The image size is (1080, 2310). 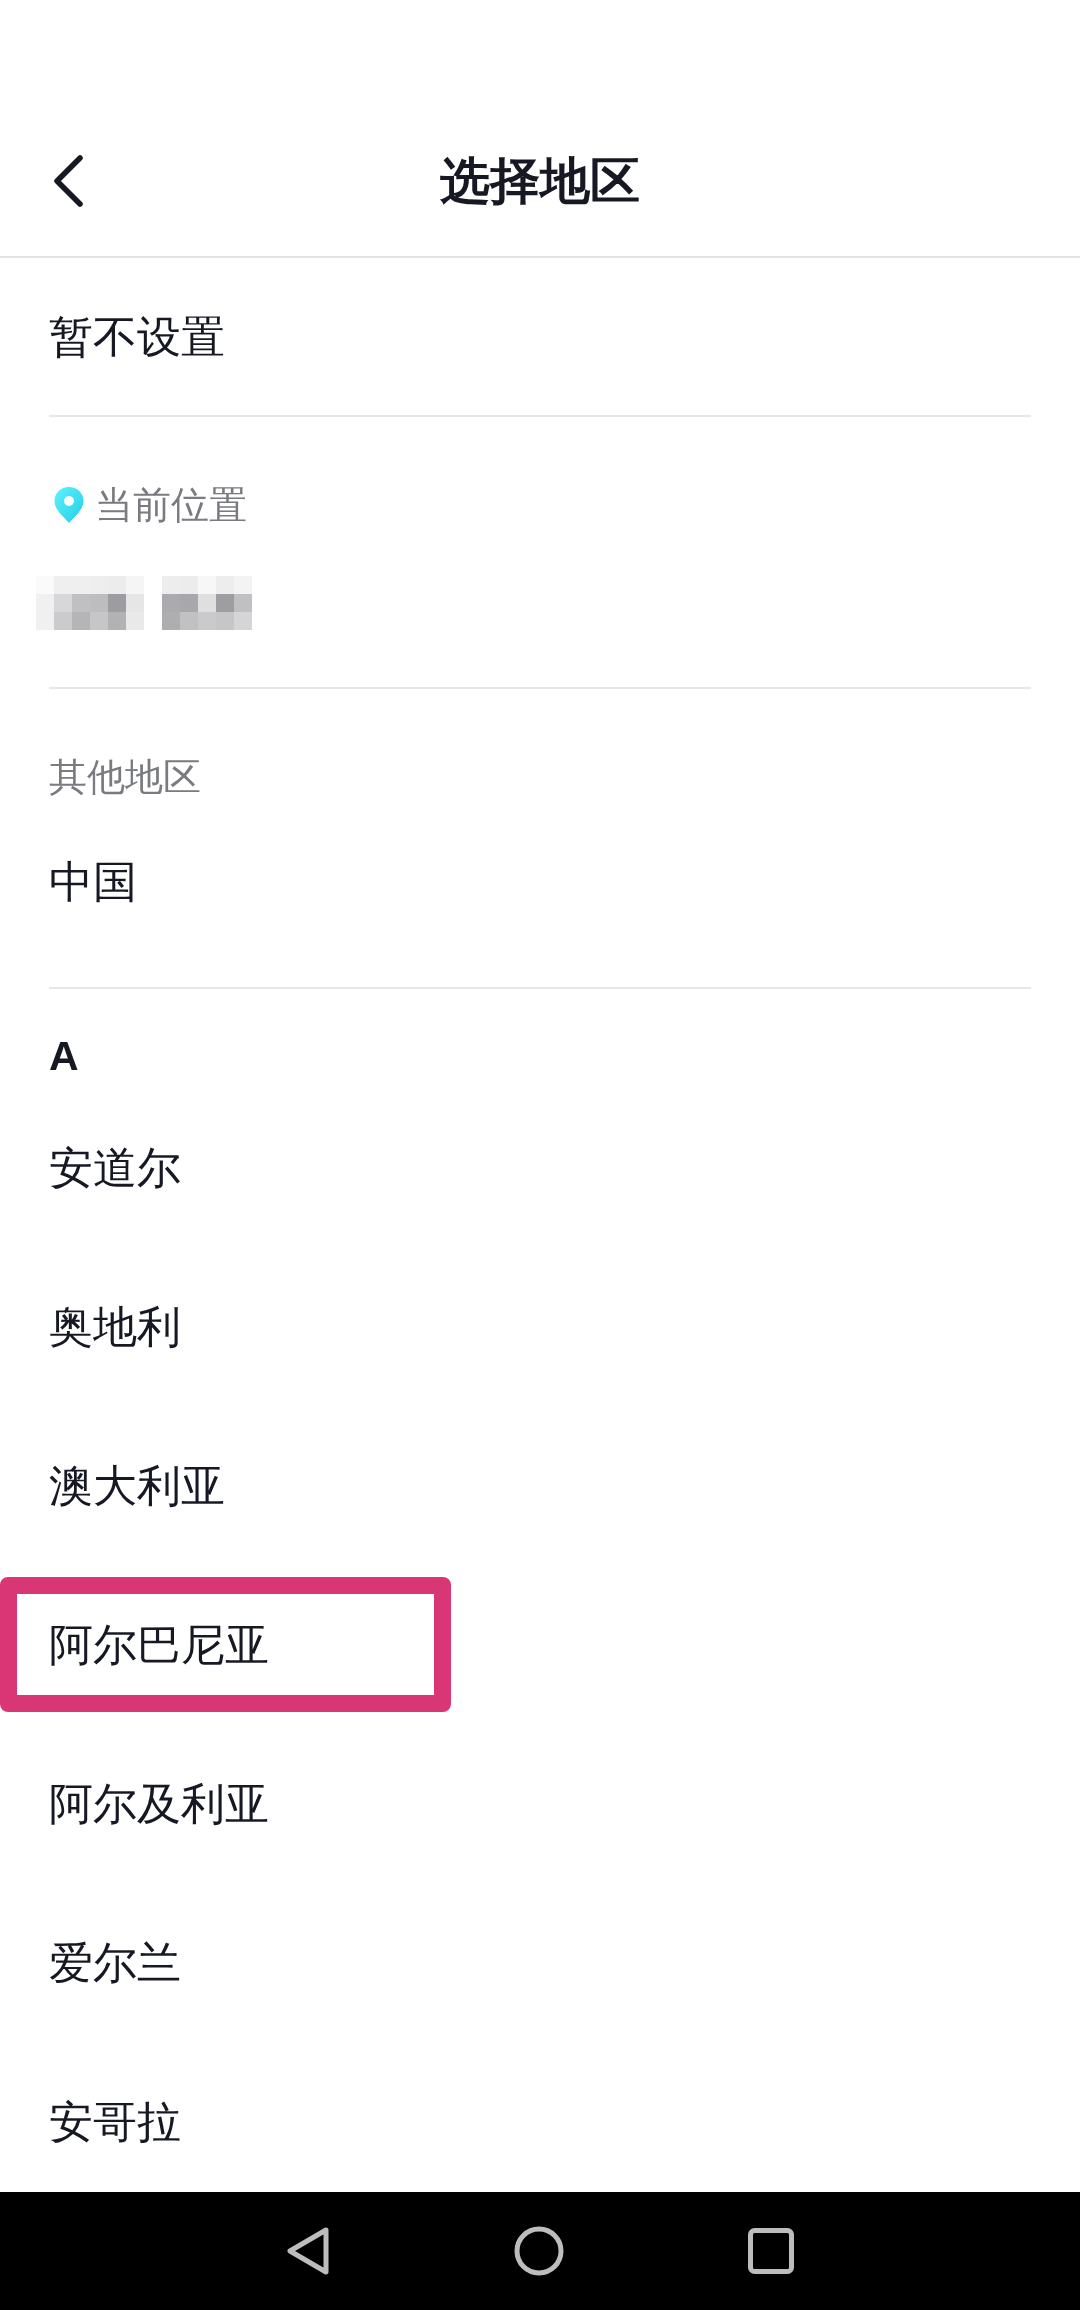 I want to click on location-pin-icon, so click(x=69, y=505).